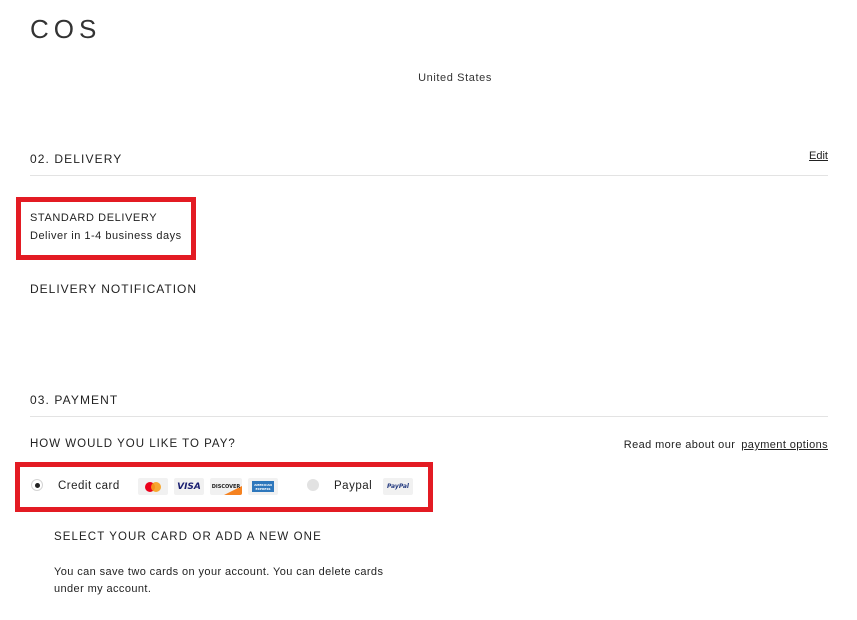 This screenshot has height=620, width=857. I want to click on paypal-label: Paypal, so click(353, 486).